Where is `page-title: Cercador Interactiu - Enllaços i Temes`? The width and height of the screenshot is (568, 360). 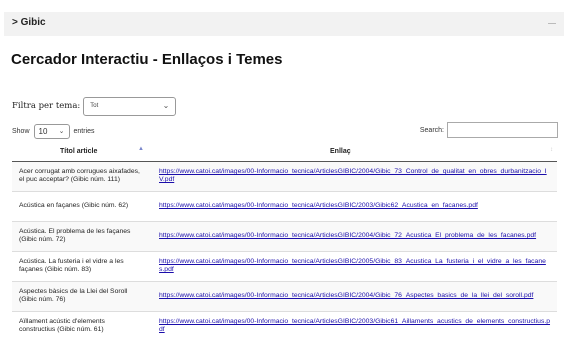 page-title: Cercador Interactiu - Enllaços i Temes is located at coordinates (147, 59).